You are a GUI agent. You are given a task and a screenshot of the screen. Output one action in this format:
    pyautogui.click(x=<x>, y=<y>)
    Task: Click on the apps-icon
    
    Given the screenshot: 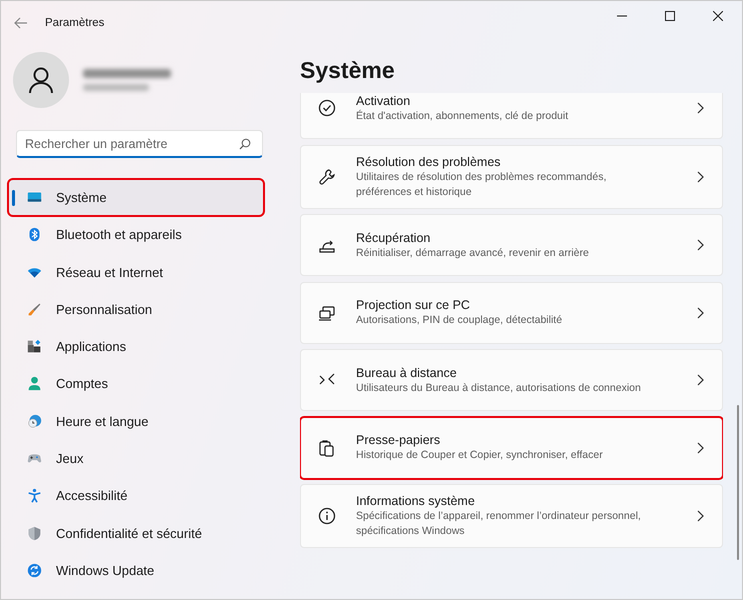 What is the action you would take?
    pyautogui.click(x=34, y=346)
    